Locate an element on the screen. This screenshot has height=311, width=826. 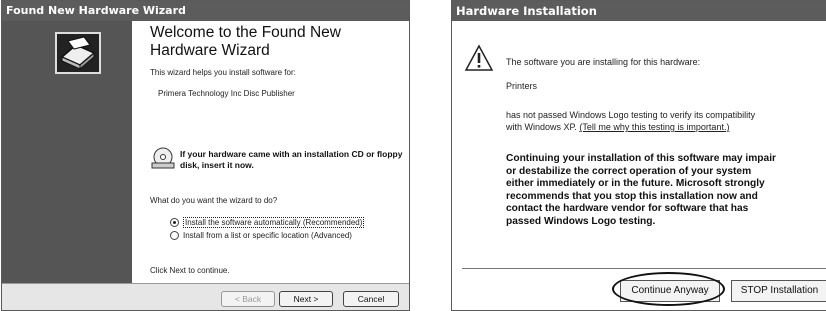
radio-selected-icon is located at coordinates (174, 222).